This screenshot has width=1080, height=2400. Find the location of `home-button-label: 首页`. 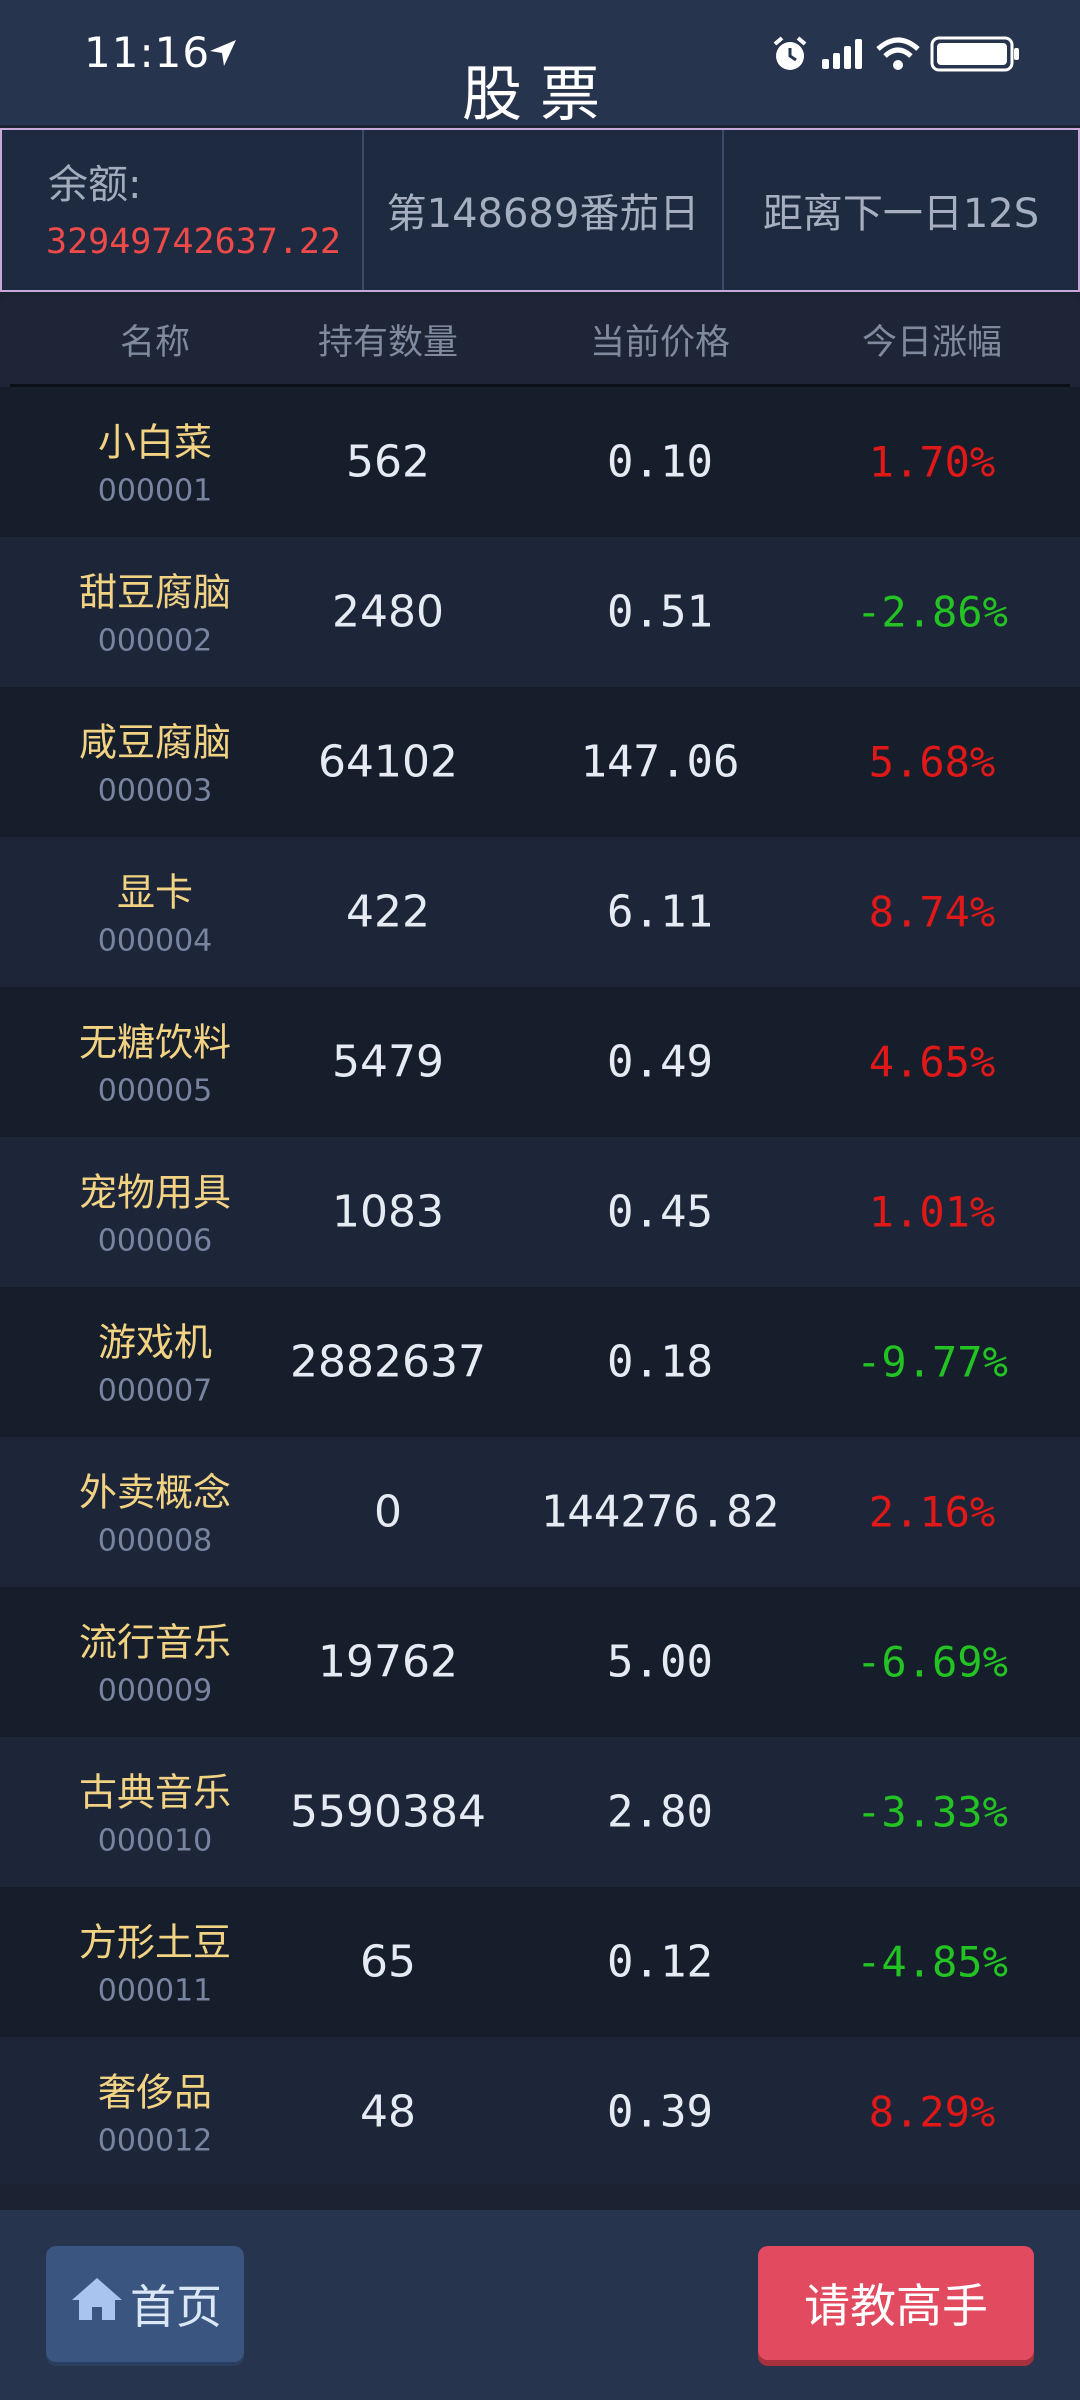

home-button-label: 首页 is located at coordinates (176, 2307).